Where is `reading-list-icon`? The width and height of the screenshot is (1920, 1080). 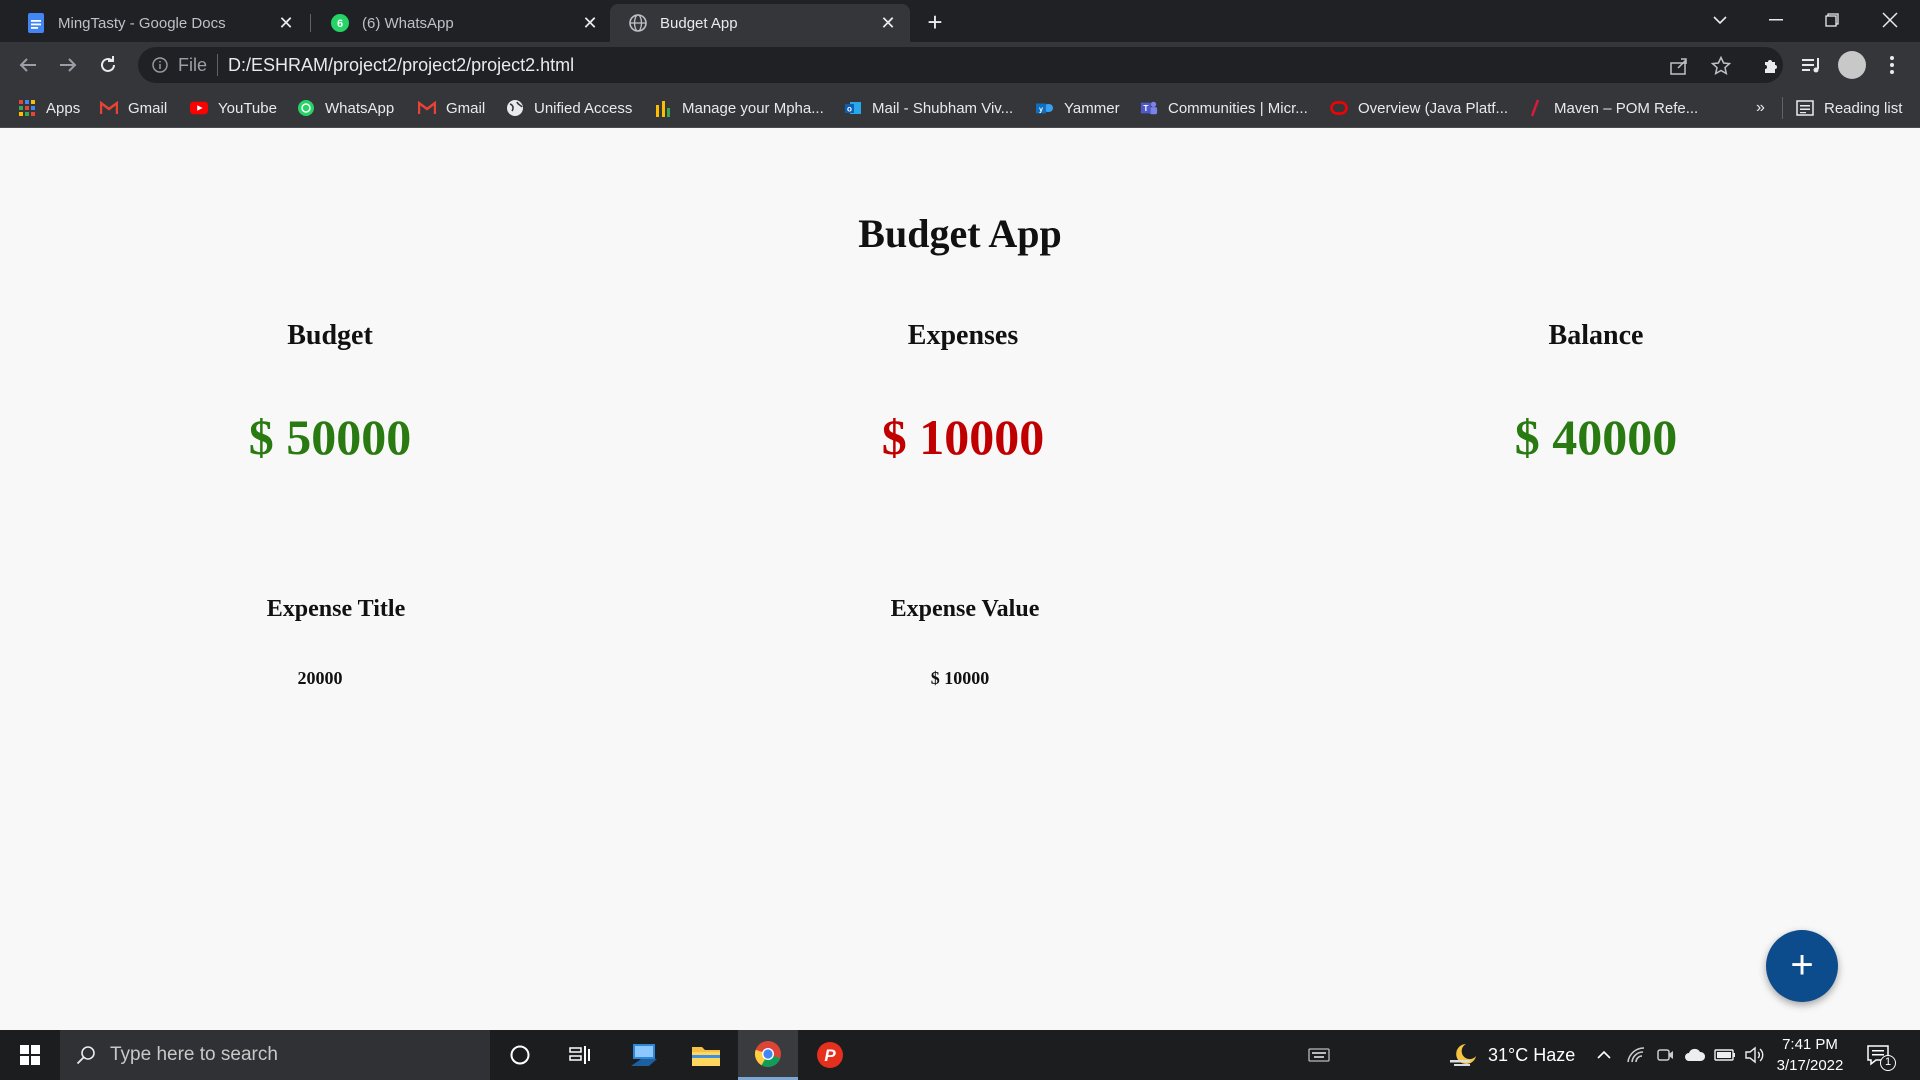 reading-list-icon is located at coordinates (1805, 108).